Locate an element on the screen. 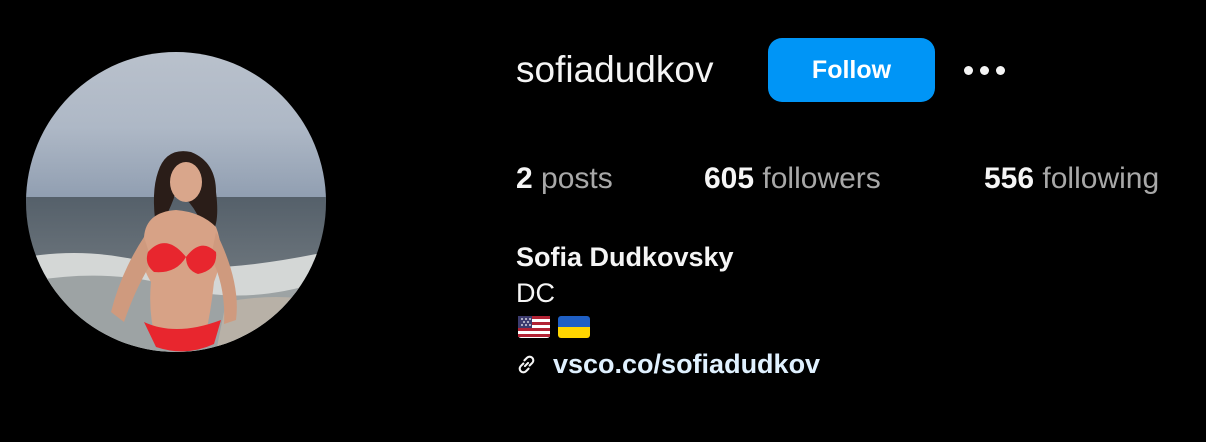  following-link: 556 following is located at coordinates (1071, 179).